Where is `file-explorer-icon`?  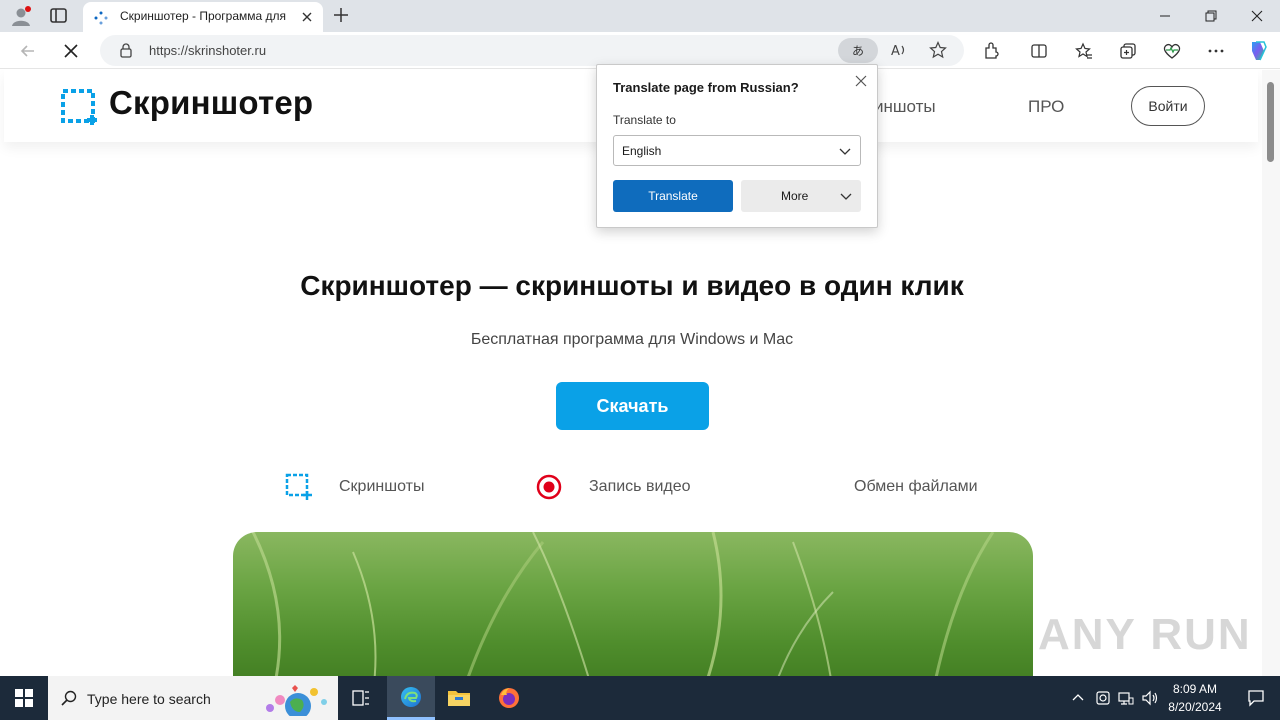
file-explorer-icon is located at coordinates (459, 698).